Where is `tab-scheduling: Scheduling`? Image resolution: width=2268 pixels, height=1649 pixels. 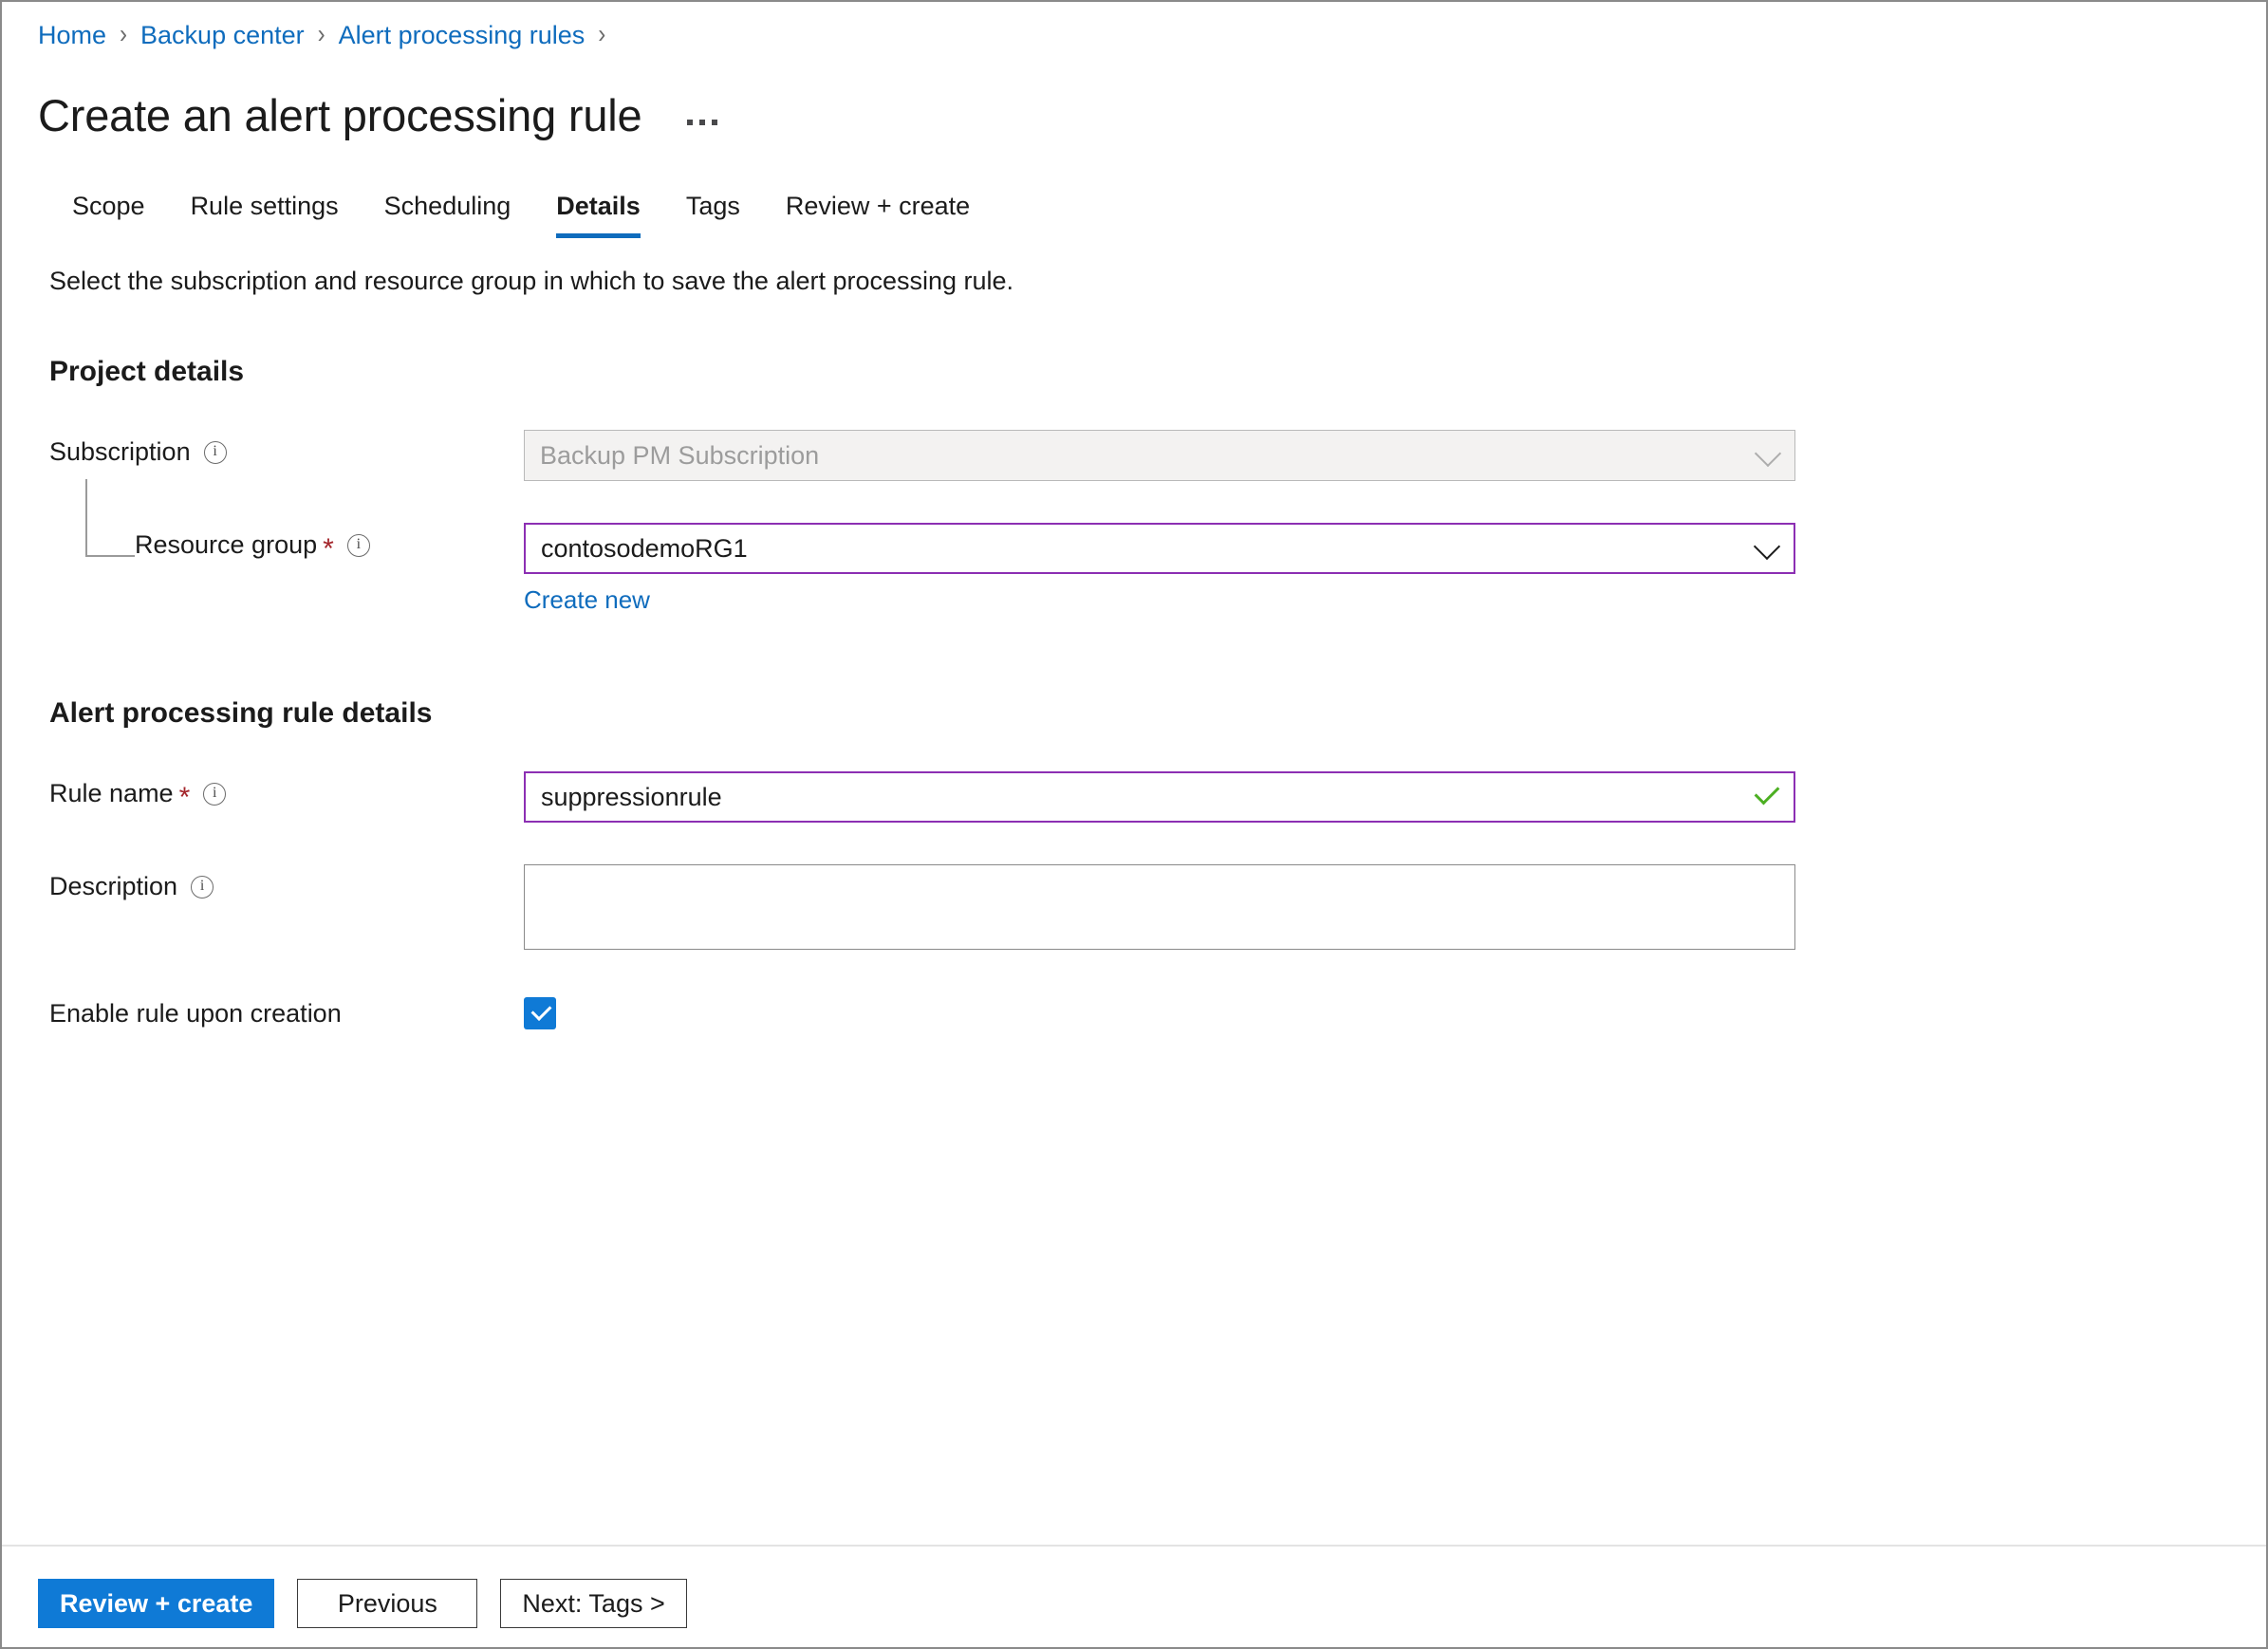 tab-scheduling: Scheduling is located at coordinates (448, 212).